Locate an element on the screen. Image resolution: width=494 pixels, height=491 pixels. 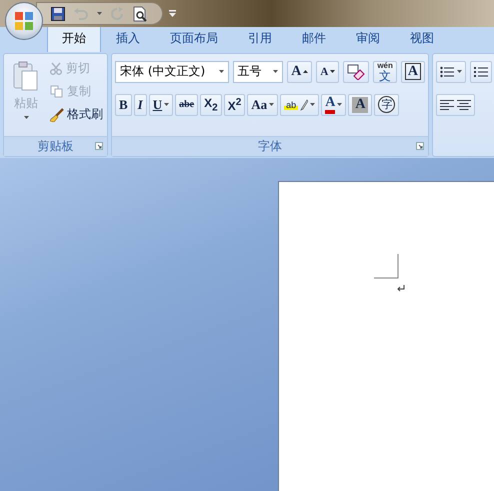
change-case-button: Aa is located at coordinates (262, 105).